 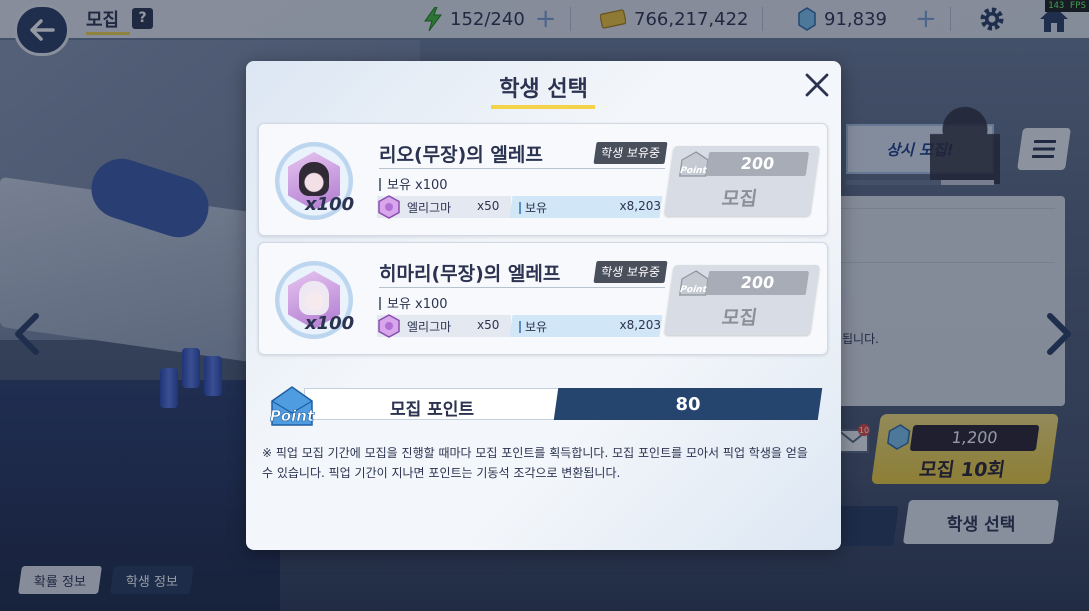 What do you see at coordinates (461, 155) in the screenshot?
I see `eleph-name: 리오(무장)의 엘레프` at bounding box center [461, 155].